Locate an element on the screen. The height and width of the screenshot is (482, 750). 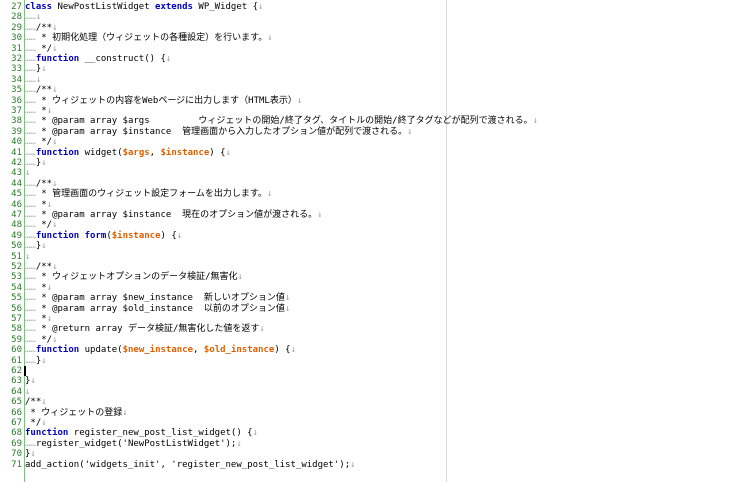
code-line: 36…… * ウィジェットの内容をWebページに出力します（HTML表示）↓ is located at coordinates (375, 101).